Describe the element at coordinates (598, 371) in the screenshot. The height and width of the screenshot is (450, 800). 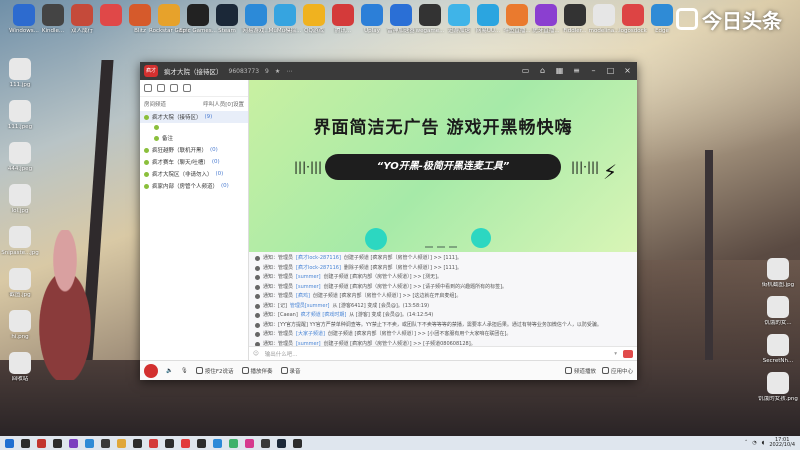
I see `bottombar-right: 频道播放 应用中心` at that location.